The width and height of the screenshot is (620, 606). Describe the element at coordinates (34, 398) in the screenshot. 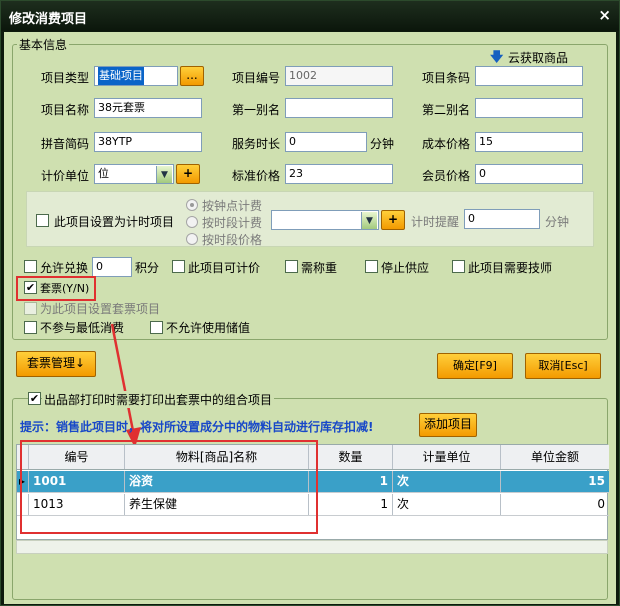

I see `print-combo-checkbox: ✔` at that location.